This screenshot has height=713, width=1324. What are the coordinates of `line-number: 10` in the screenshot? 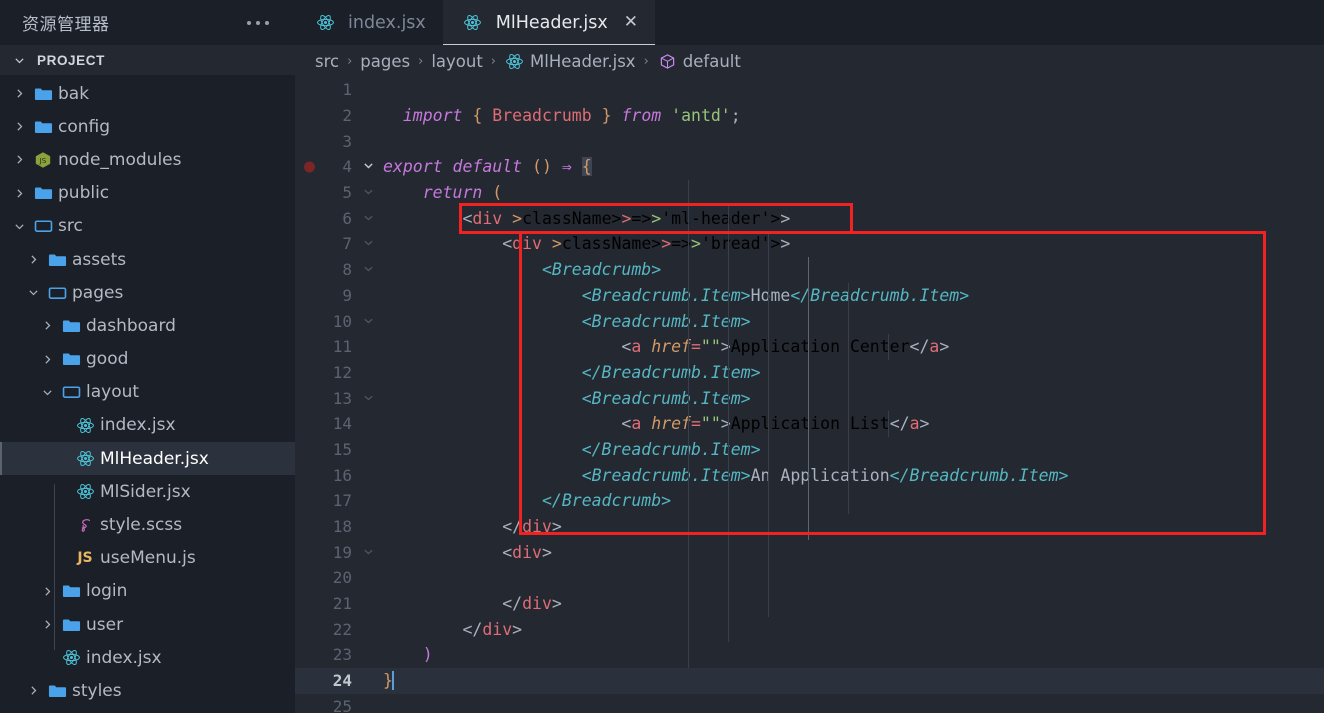 It's located at (342, 321).